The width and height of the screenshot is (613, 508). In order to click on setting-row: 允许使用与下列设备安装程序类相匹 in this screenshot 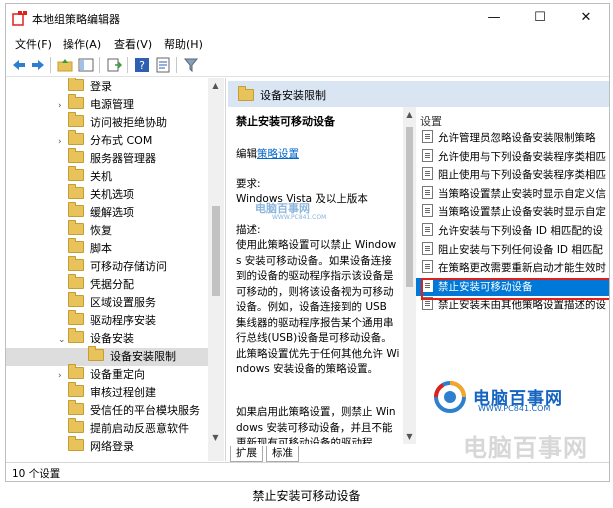, I will do `click(512, 157)`.